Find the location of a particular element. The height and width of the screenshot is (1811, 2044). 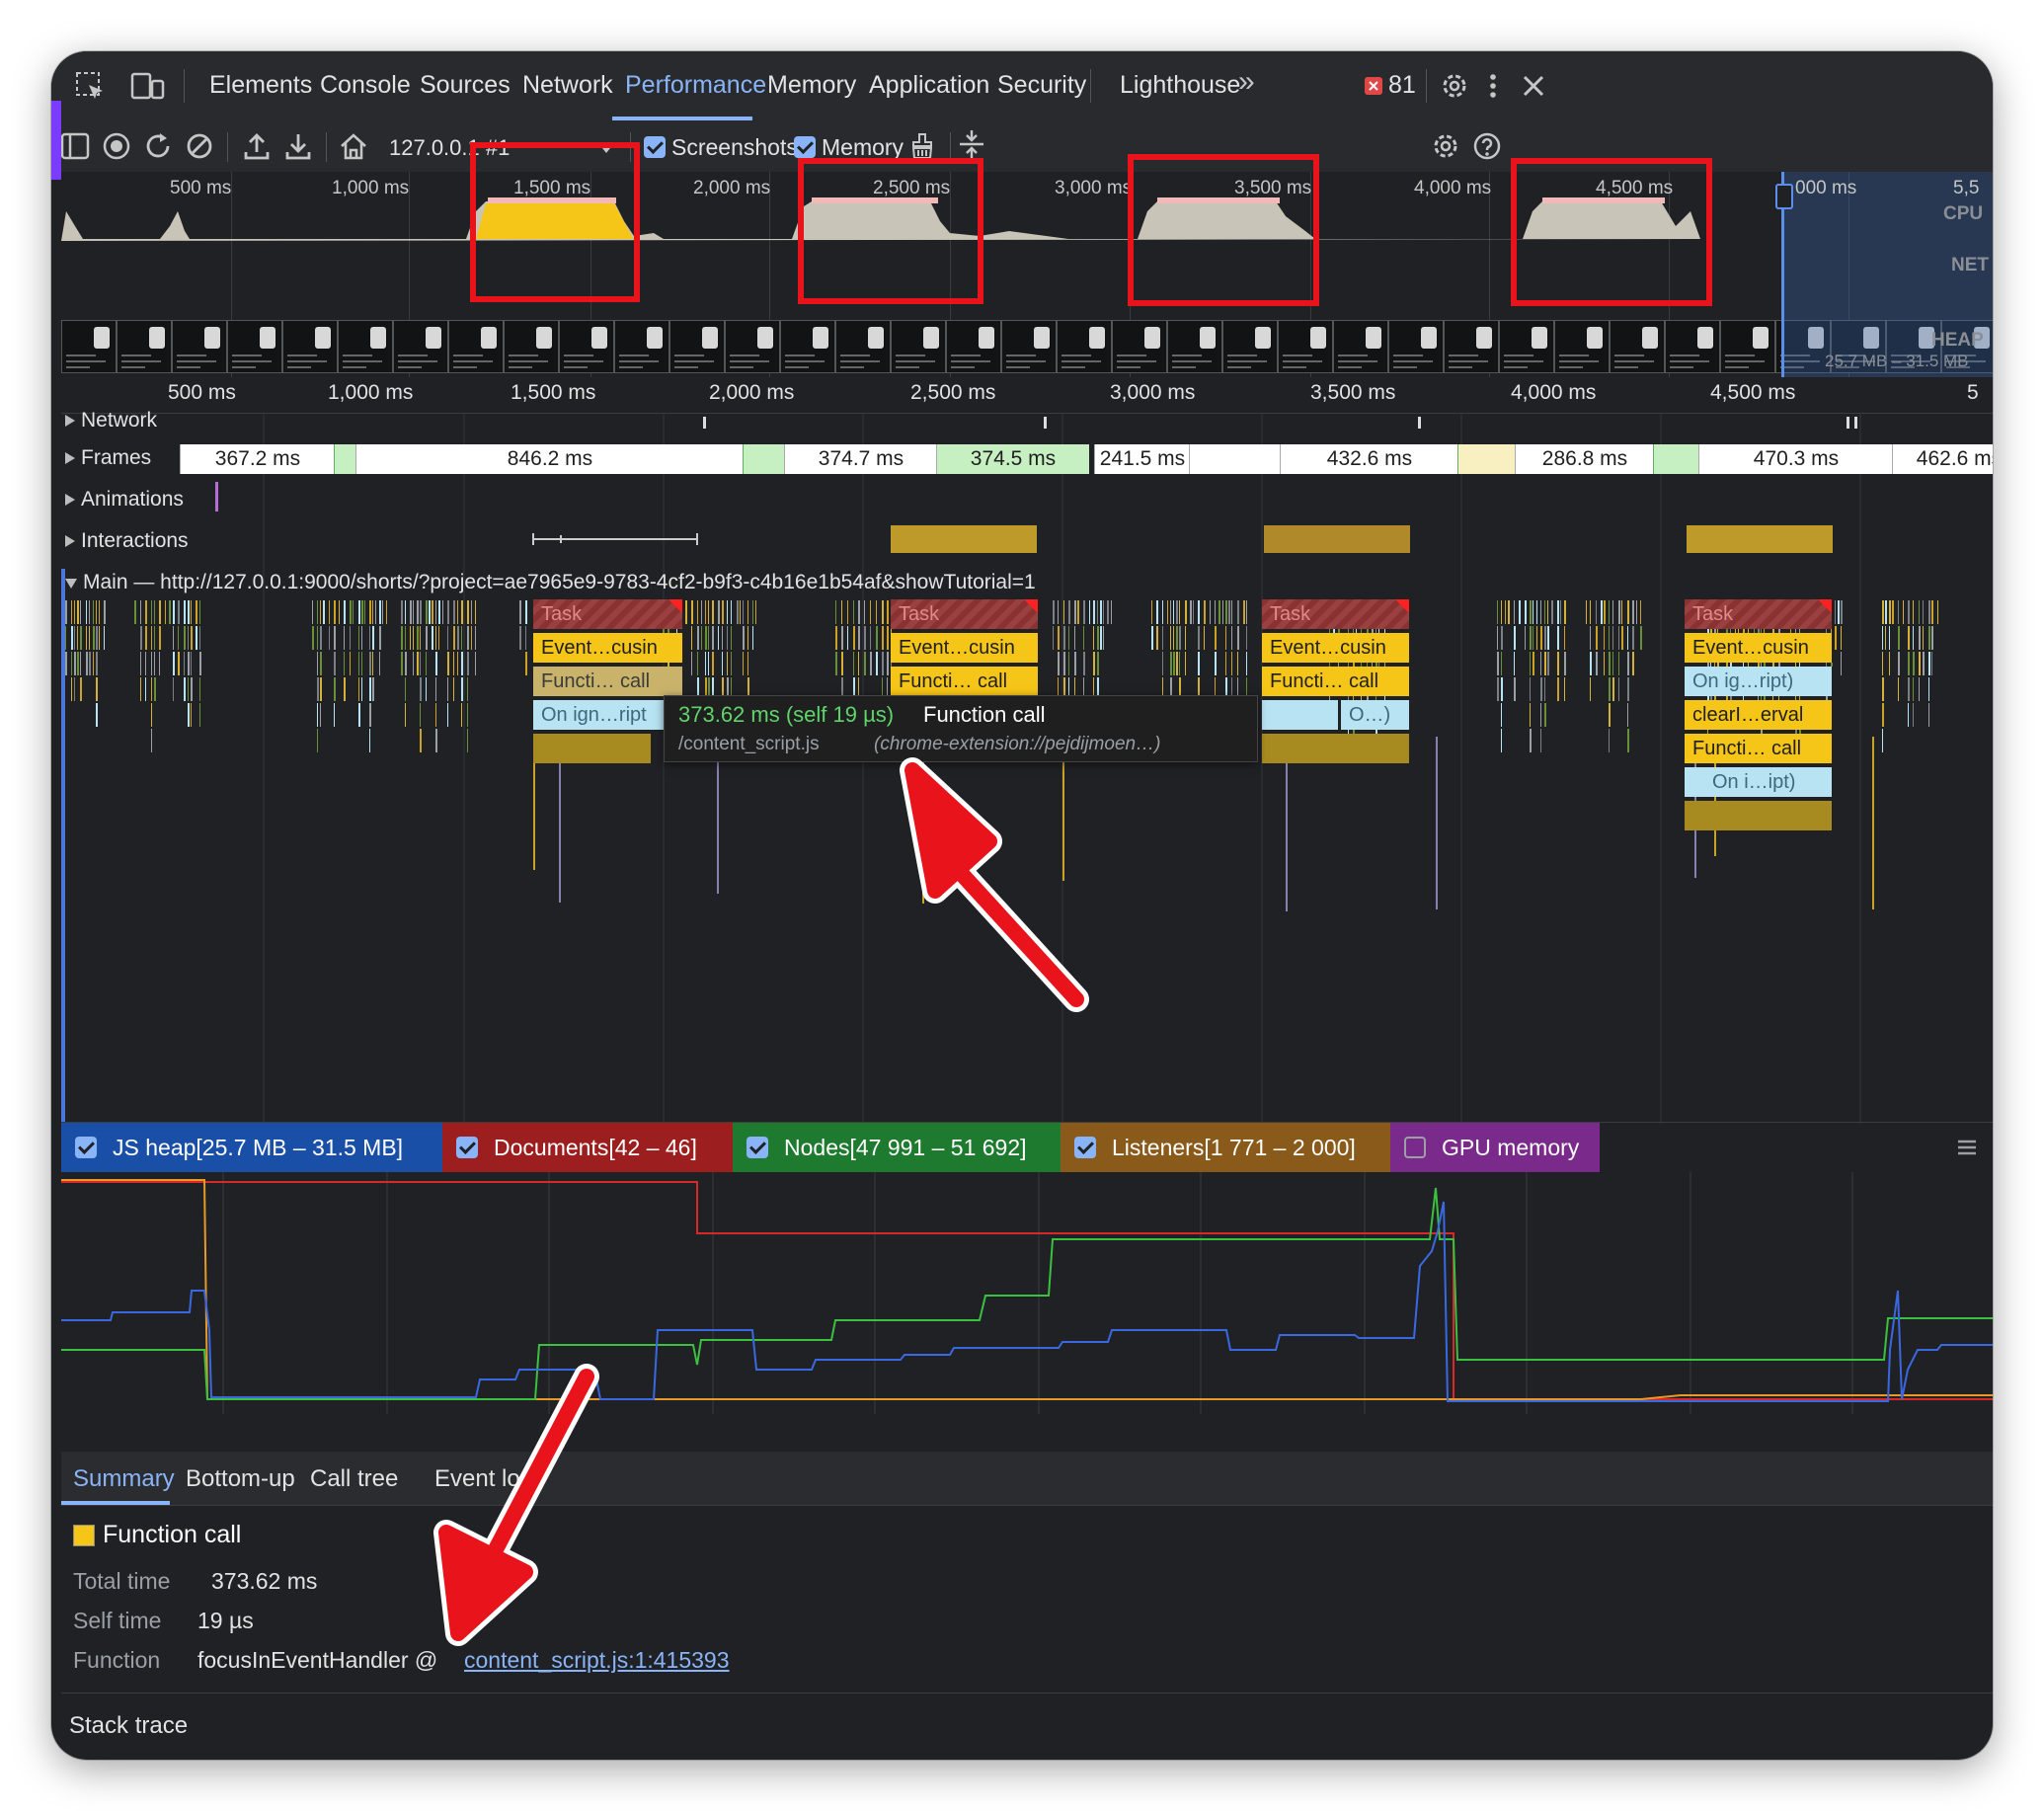

memory-counter-toggle: Nodes[47 991 – 51 692] is located at coordinates (897, 1147).